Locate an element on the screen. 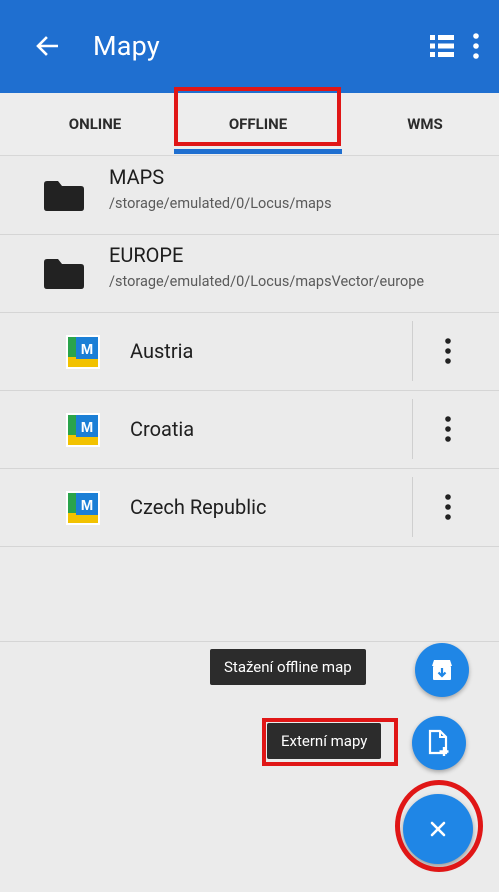  external-maps-button is located at coordinates (439, 743).